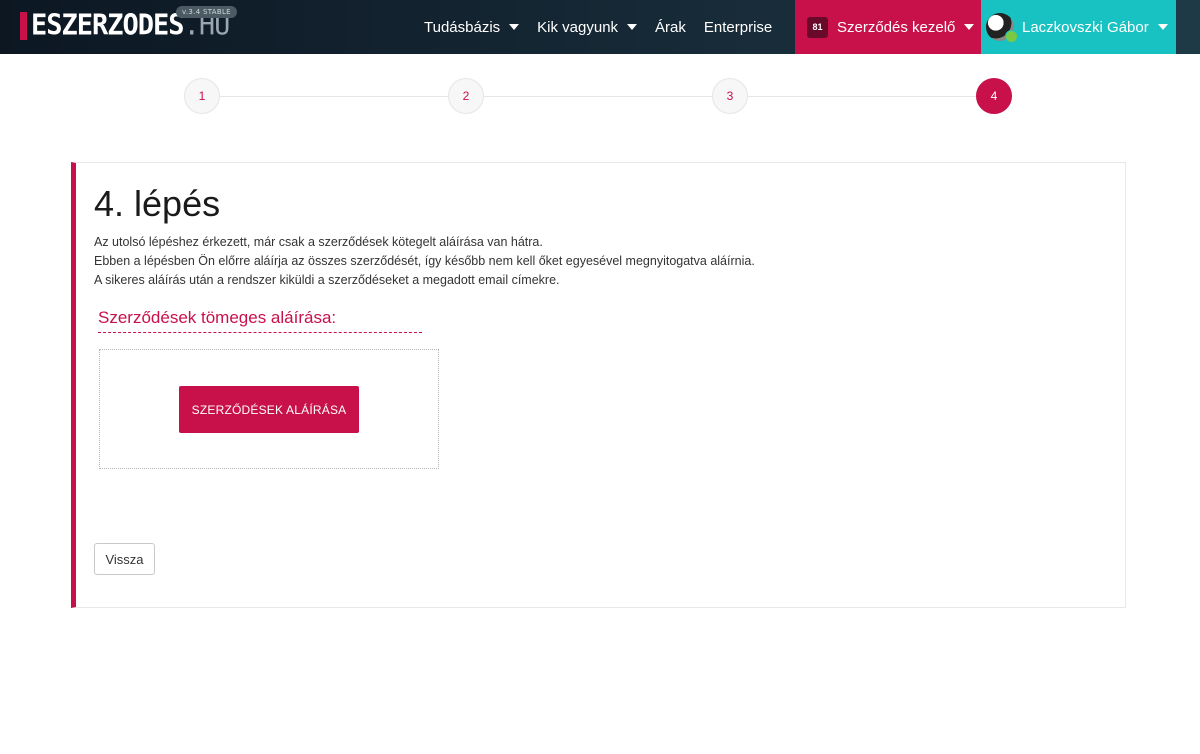  What do you see at coordinates (817, 27) in the screenshot?
I see `contract-count-badge: 81` at bounding box center [817, 27].